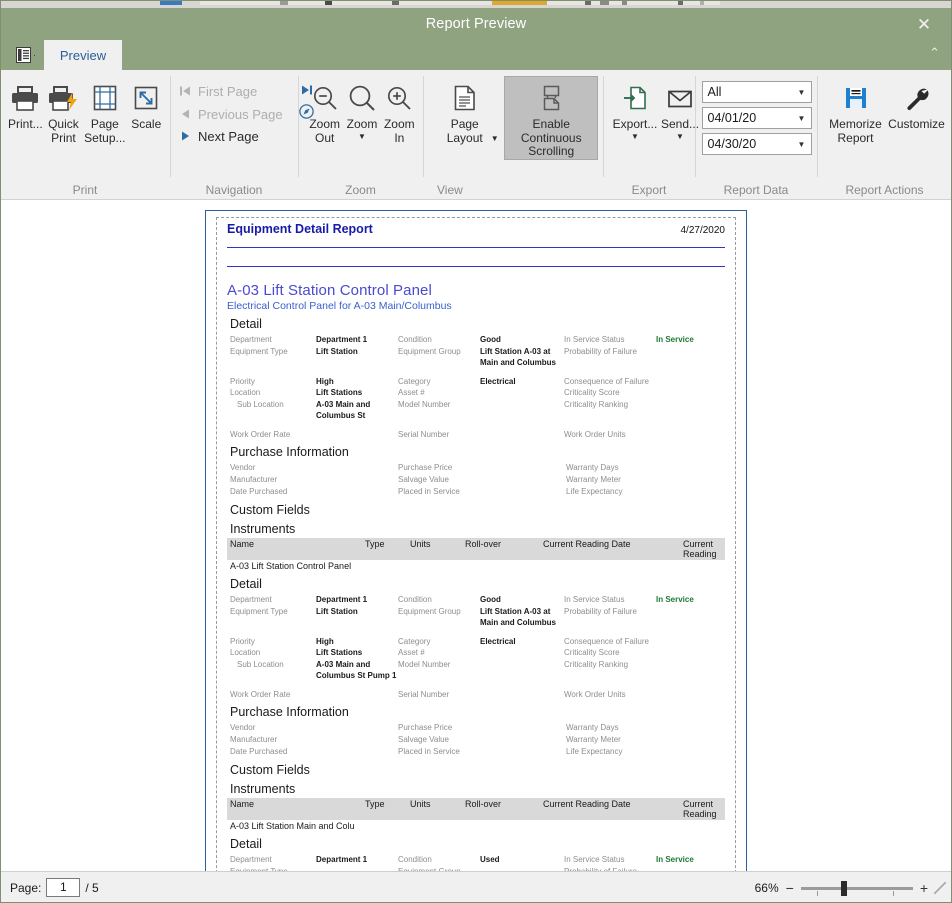 Image resolution: width=952 pixels, height=903 pixels. I want to click on zoom-slider-track, so click(856, 888).